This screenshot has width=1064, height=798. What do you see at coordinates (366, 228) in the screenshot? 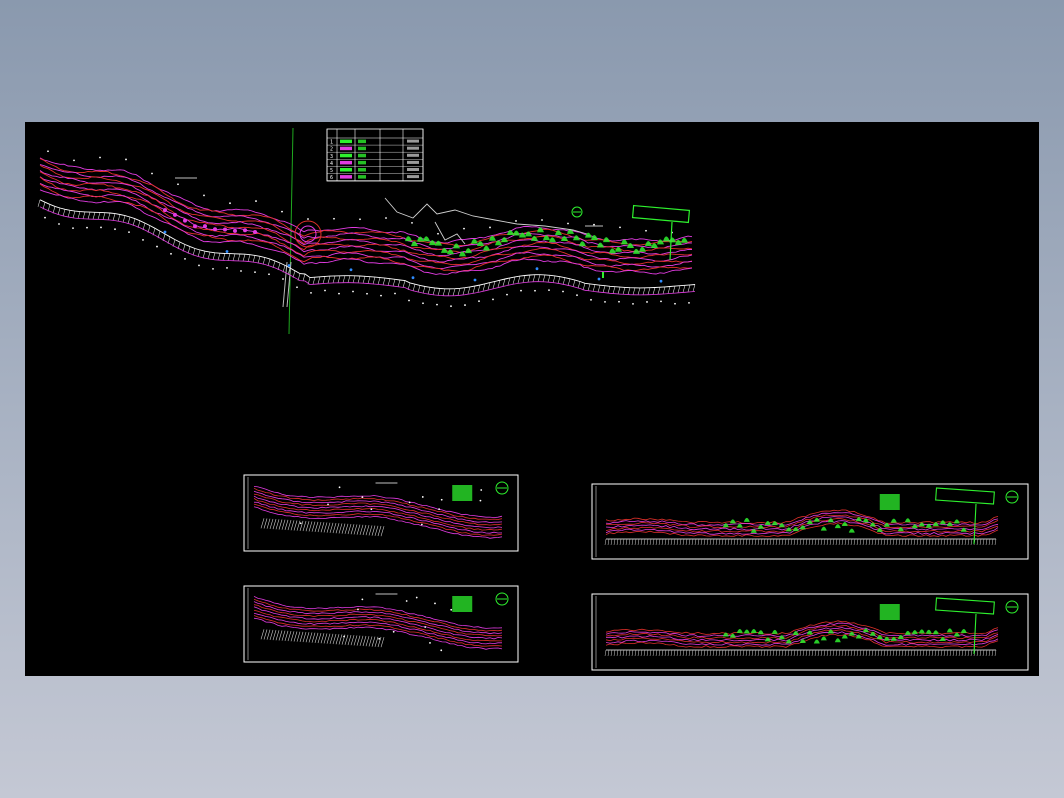
I see `contour-line` at bounding box center [366, 228].